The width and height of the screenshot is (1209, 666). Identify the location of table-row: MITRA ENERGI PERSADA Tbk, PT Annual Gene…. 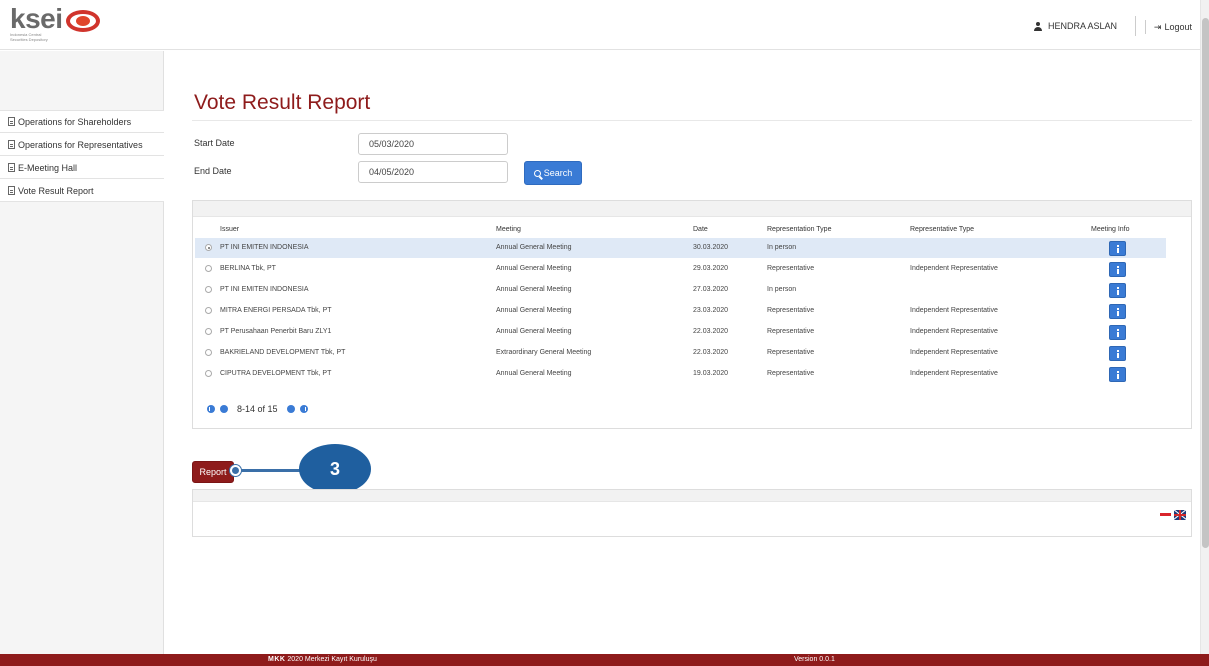
(680, 311).